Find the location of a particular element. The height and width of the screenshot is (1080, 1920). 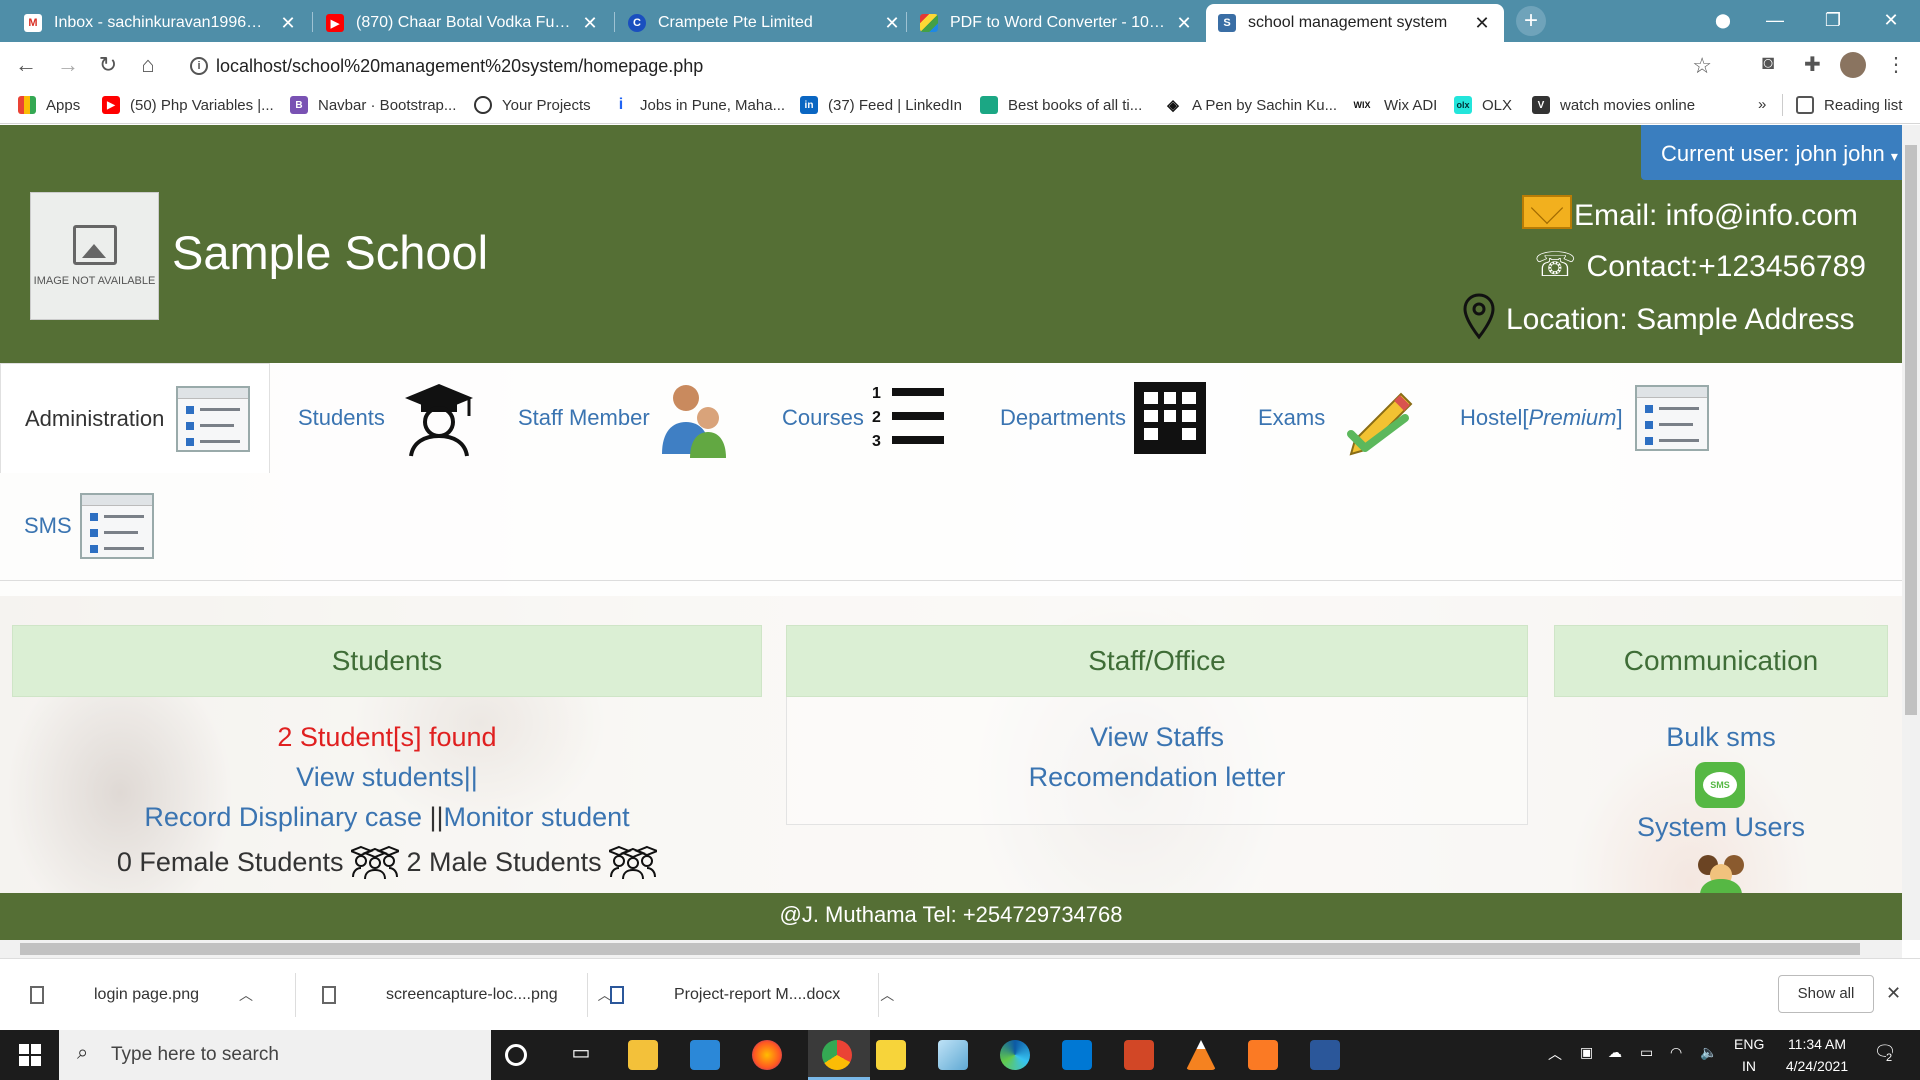

close-window-button: ✕ is located at coordinates (1891, 20).